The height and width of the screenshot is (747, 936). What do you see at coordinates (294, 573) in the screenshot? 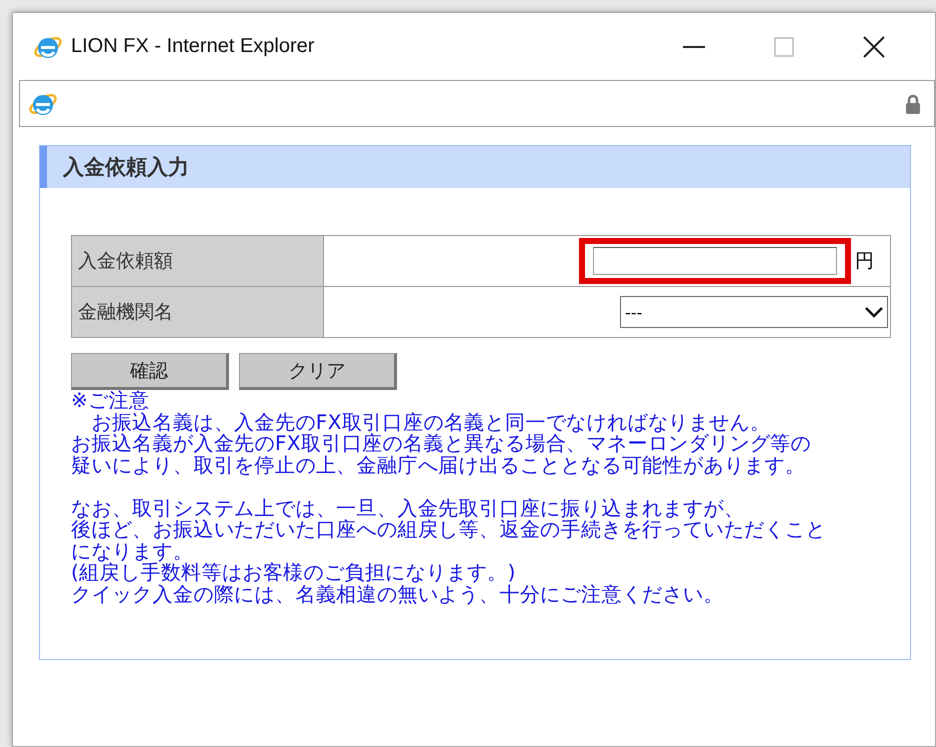
I see `notice-line: (組戻し手数料等はお客様のご負担になります。)` at bounding box center [294, 573].